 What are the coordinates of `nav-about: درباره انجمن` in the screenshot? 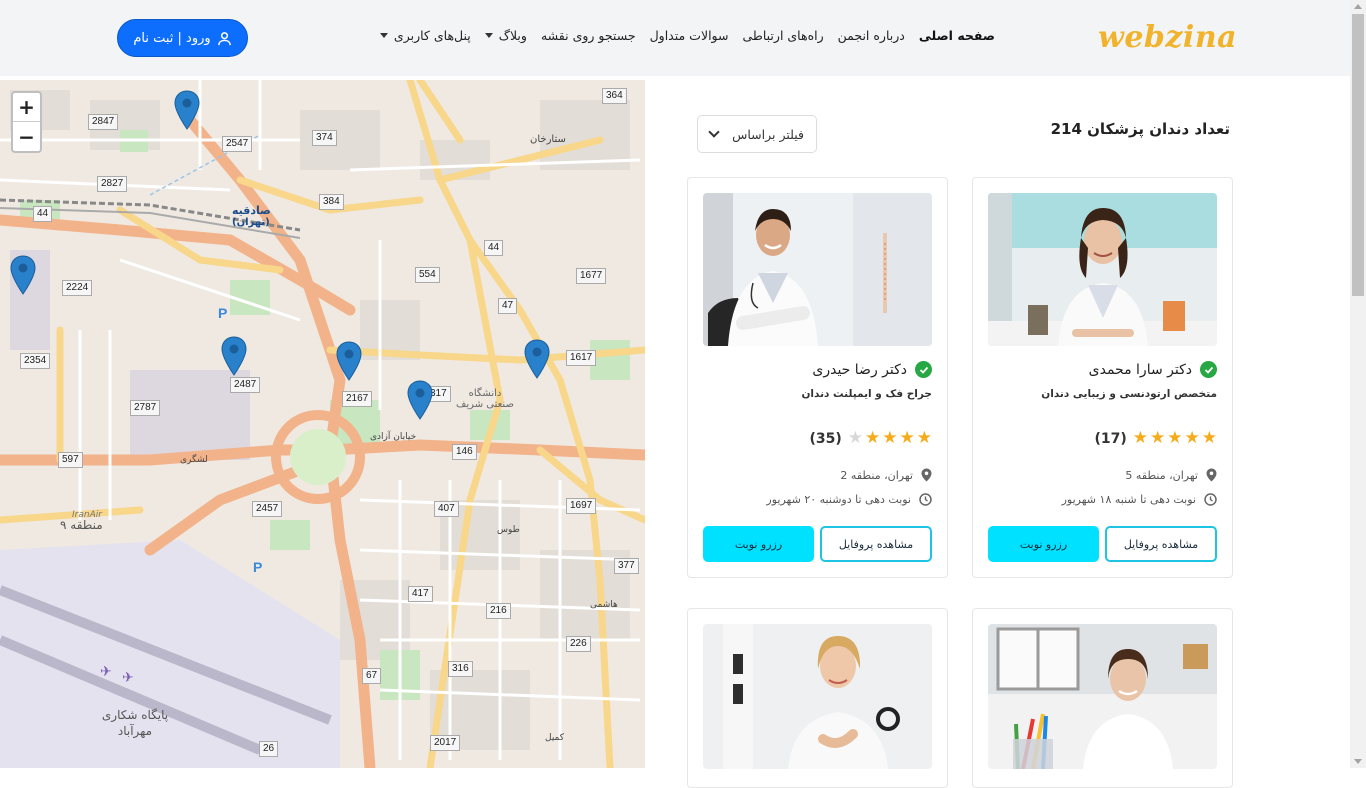 It's located at (871, 35).